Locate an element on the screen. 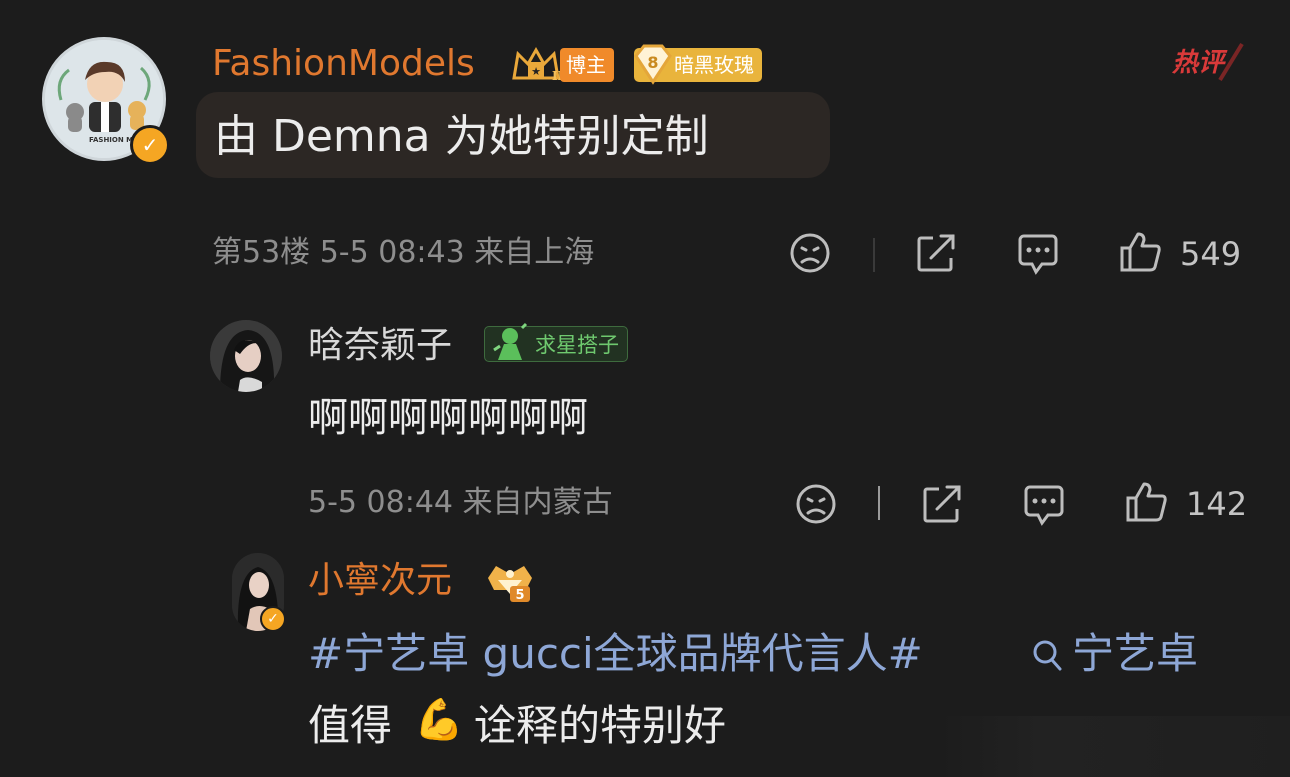 Image resolution: width=1290 pixels, height=777 pixels. svg-text: 5 is located at coordinates (519, 595).